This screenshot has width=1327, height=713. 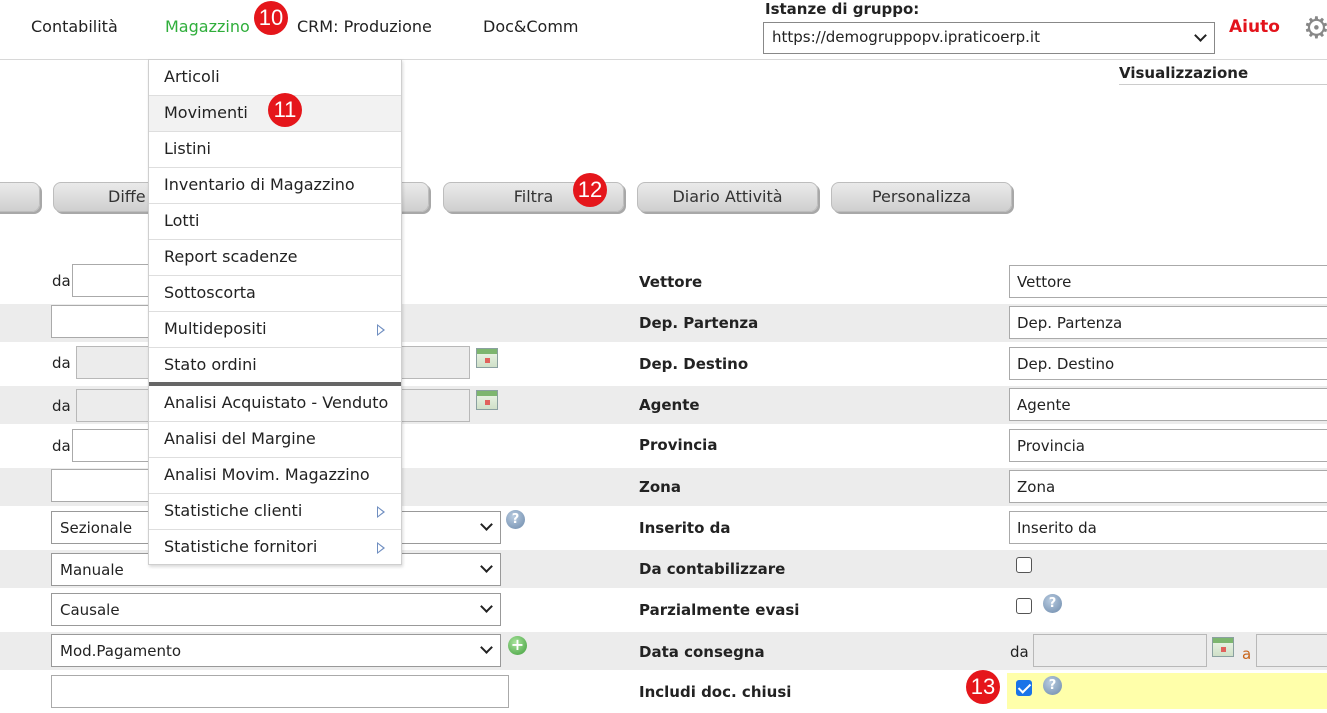 What do you see at coordinates (74, 26) in the screenshot?
I see `nav-contabilita: Contabilità` at bounding box center [74, 26].